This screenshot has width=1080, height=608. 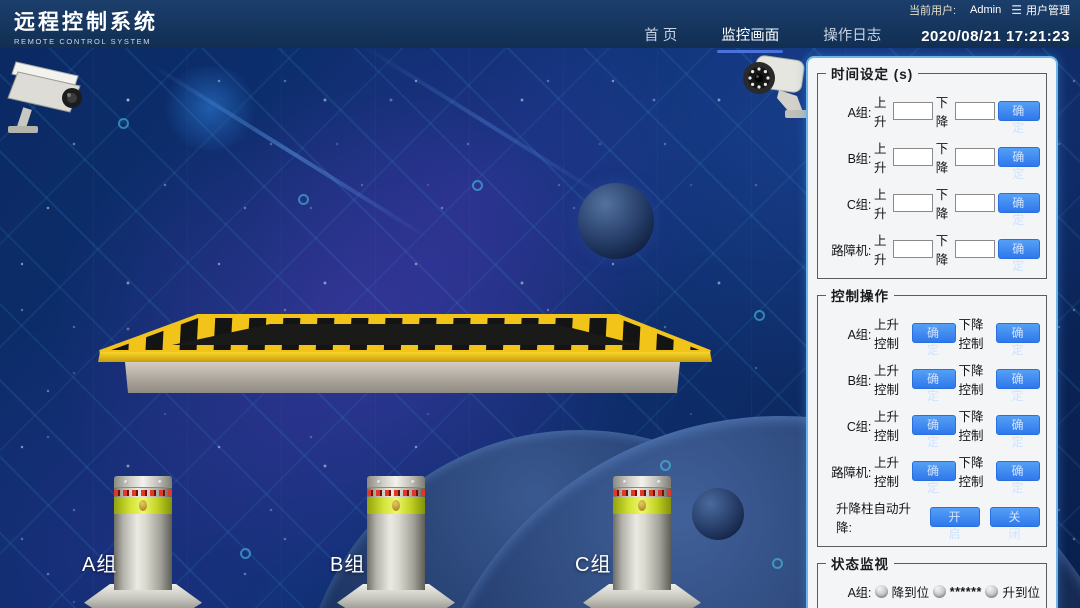 I want to click on app-subtitle: REMOTE CONTROL SYSTEM, so click(x=83, y=41).